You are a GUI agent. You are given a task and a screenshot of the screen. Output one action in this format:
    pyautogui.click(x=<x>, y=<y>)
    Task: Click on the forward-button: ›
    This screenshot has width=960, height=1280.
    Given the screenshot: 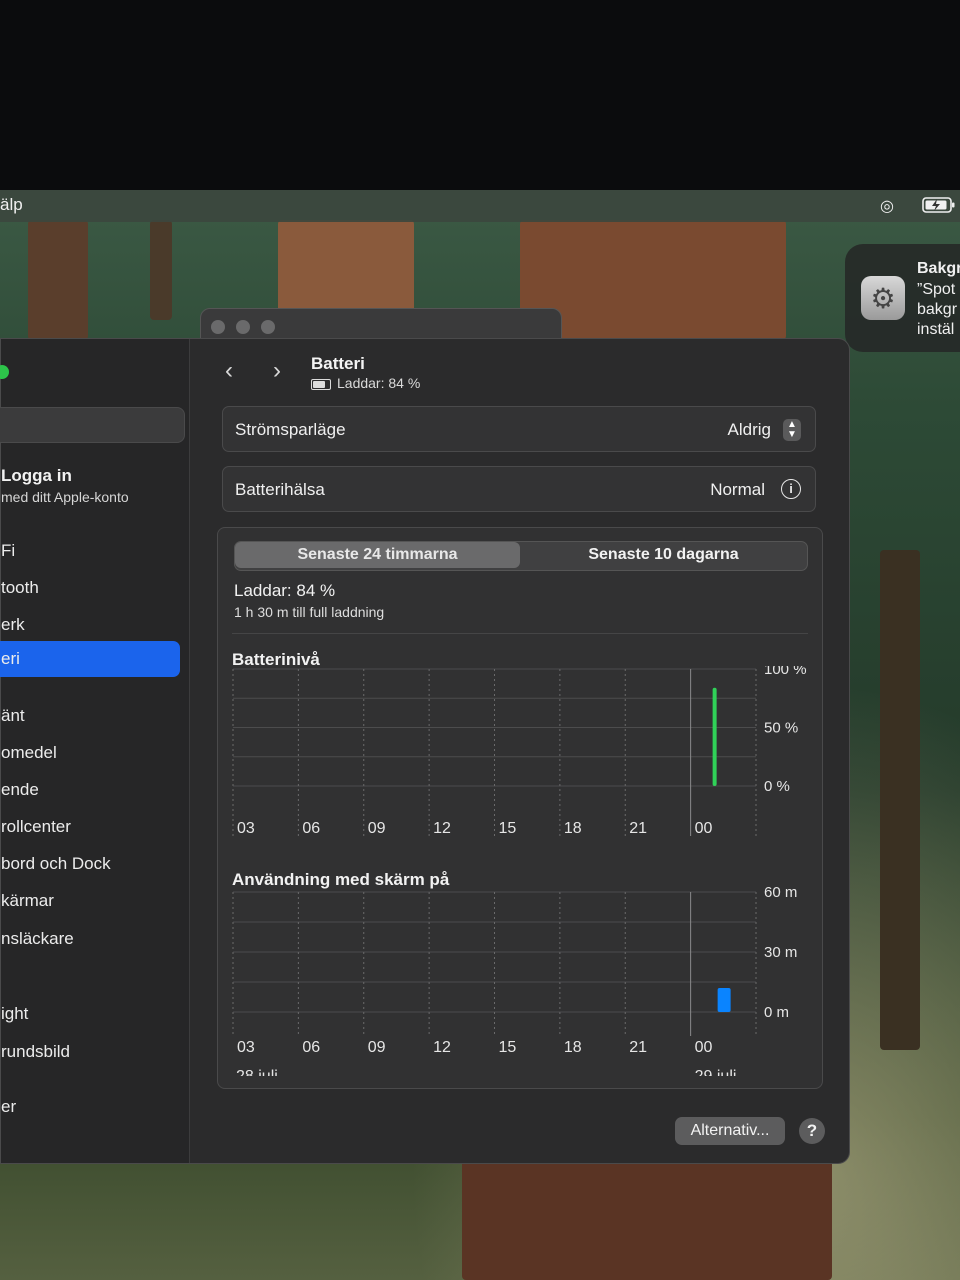 What is the action you would take?
    pyautogui.click(x=277, y=371)
    